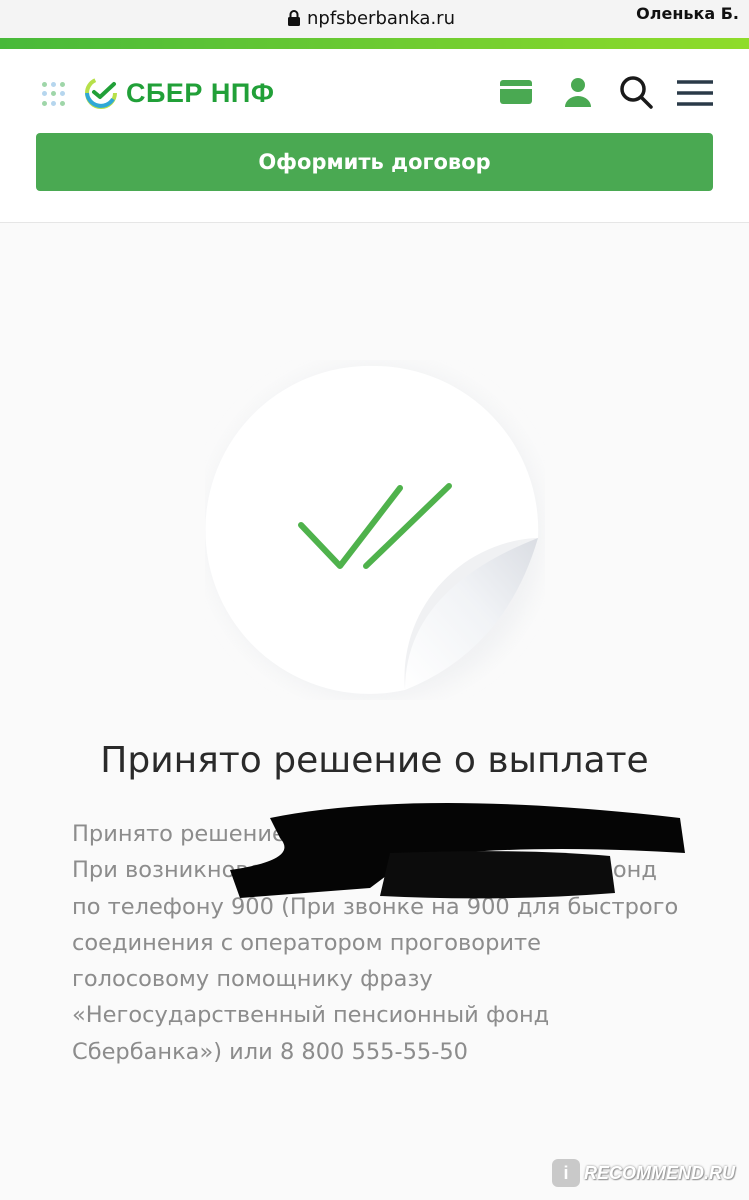  What do you see at coordinates (54, 94) in the screenshot?
I see `apps-grid-icon` at bounding box center [54, 94].